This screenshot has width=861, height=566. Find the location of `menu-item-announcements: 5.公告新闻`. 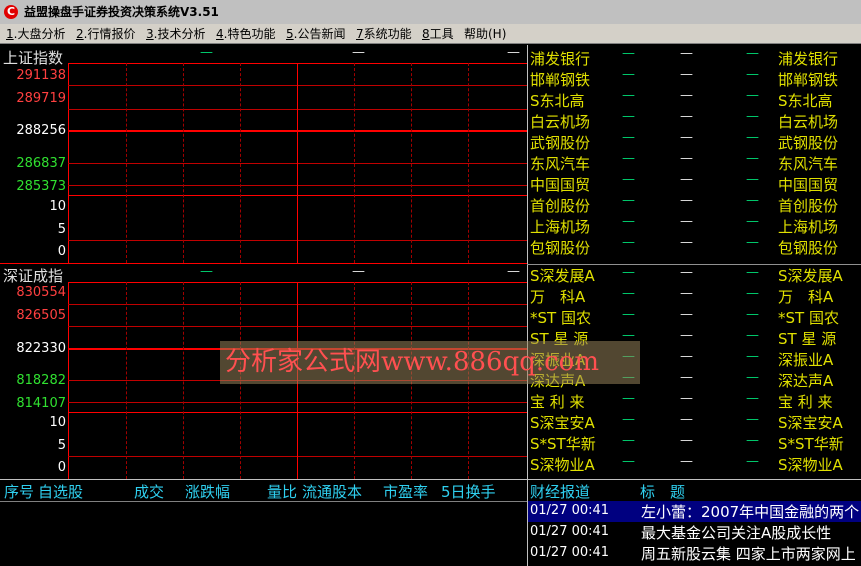

menu-item-announcements: 5.公告新闻 is located at coordinates (315, 34).